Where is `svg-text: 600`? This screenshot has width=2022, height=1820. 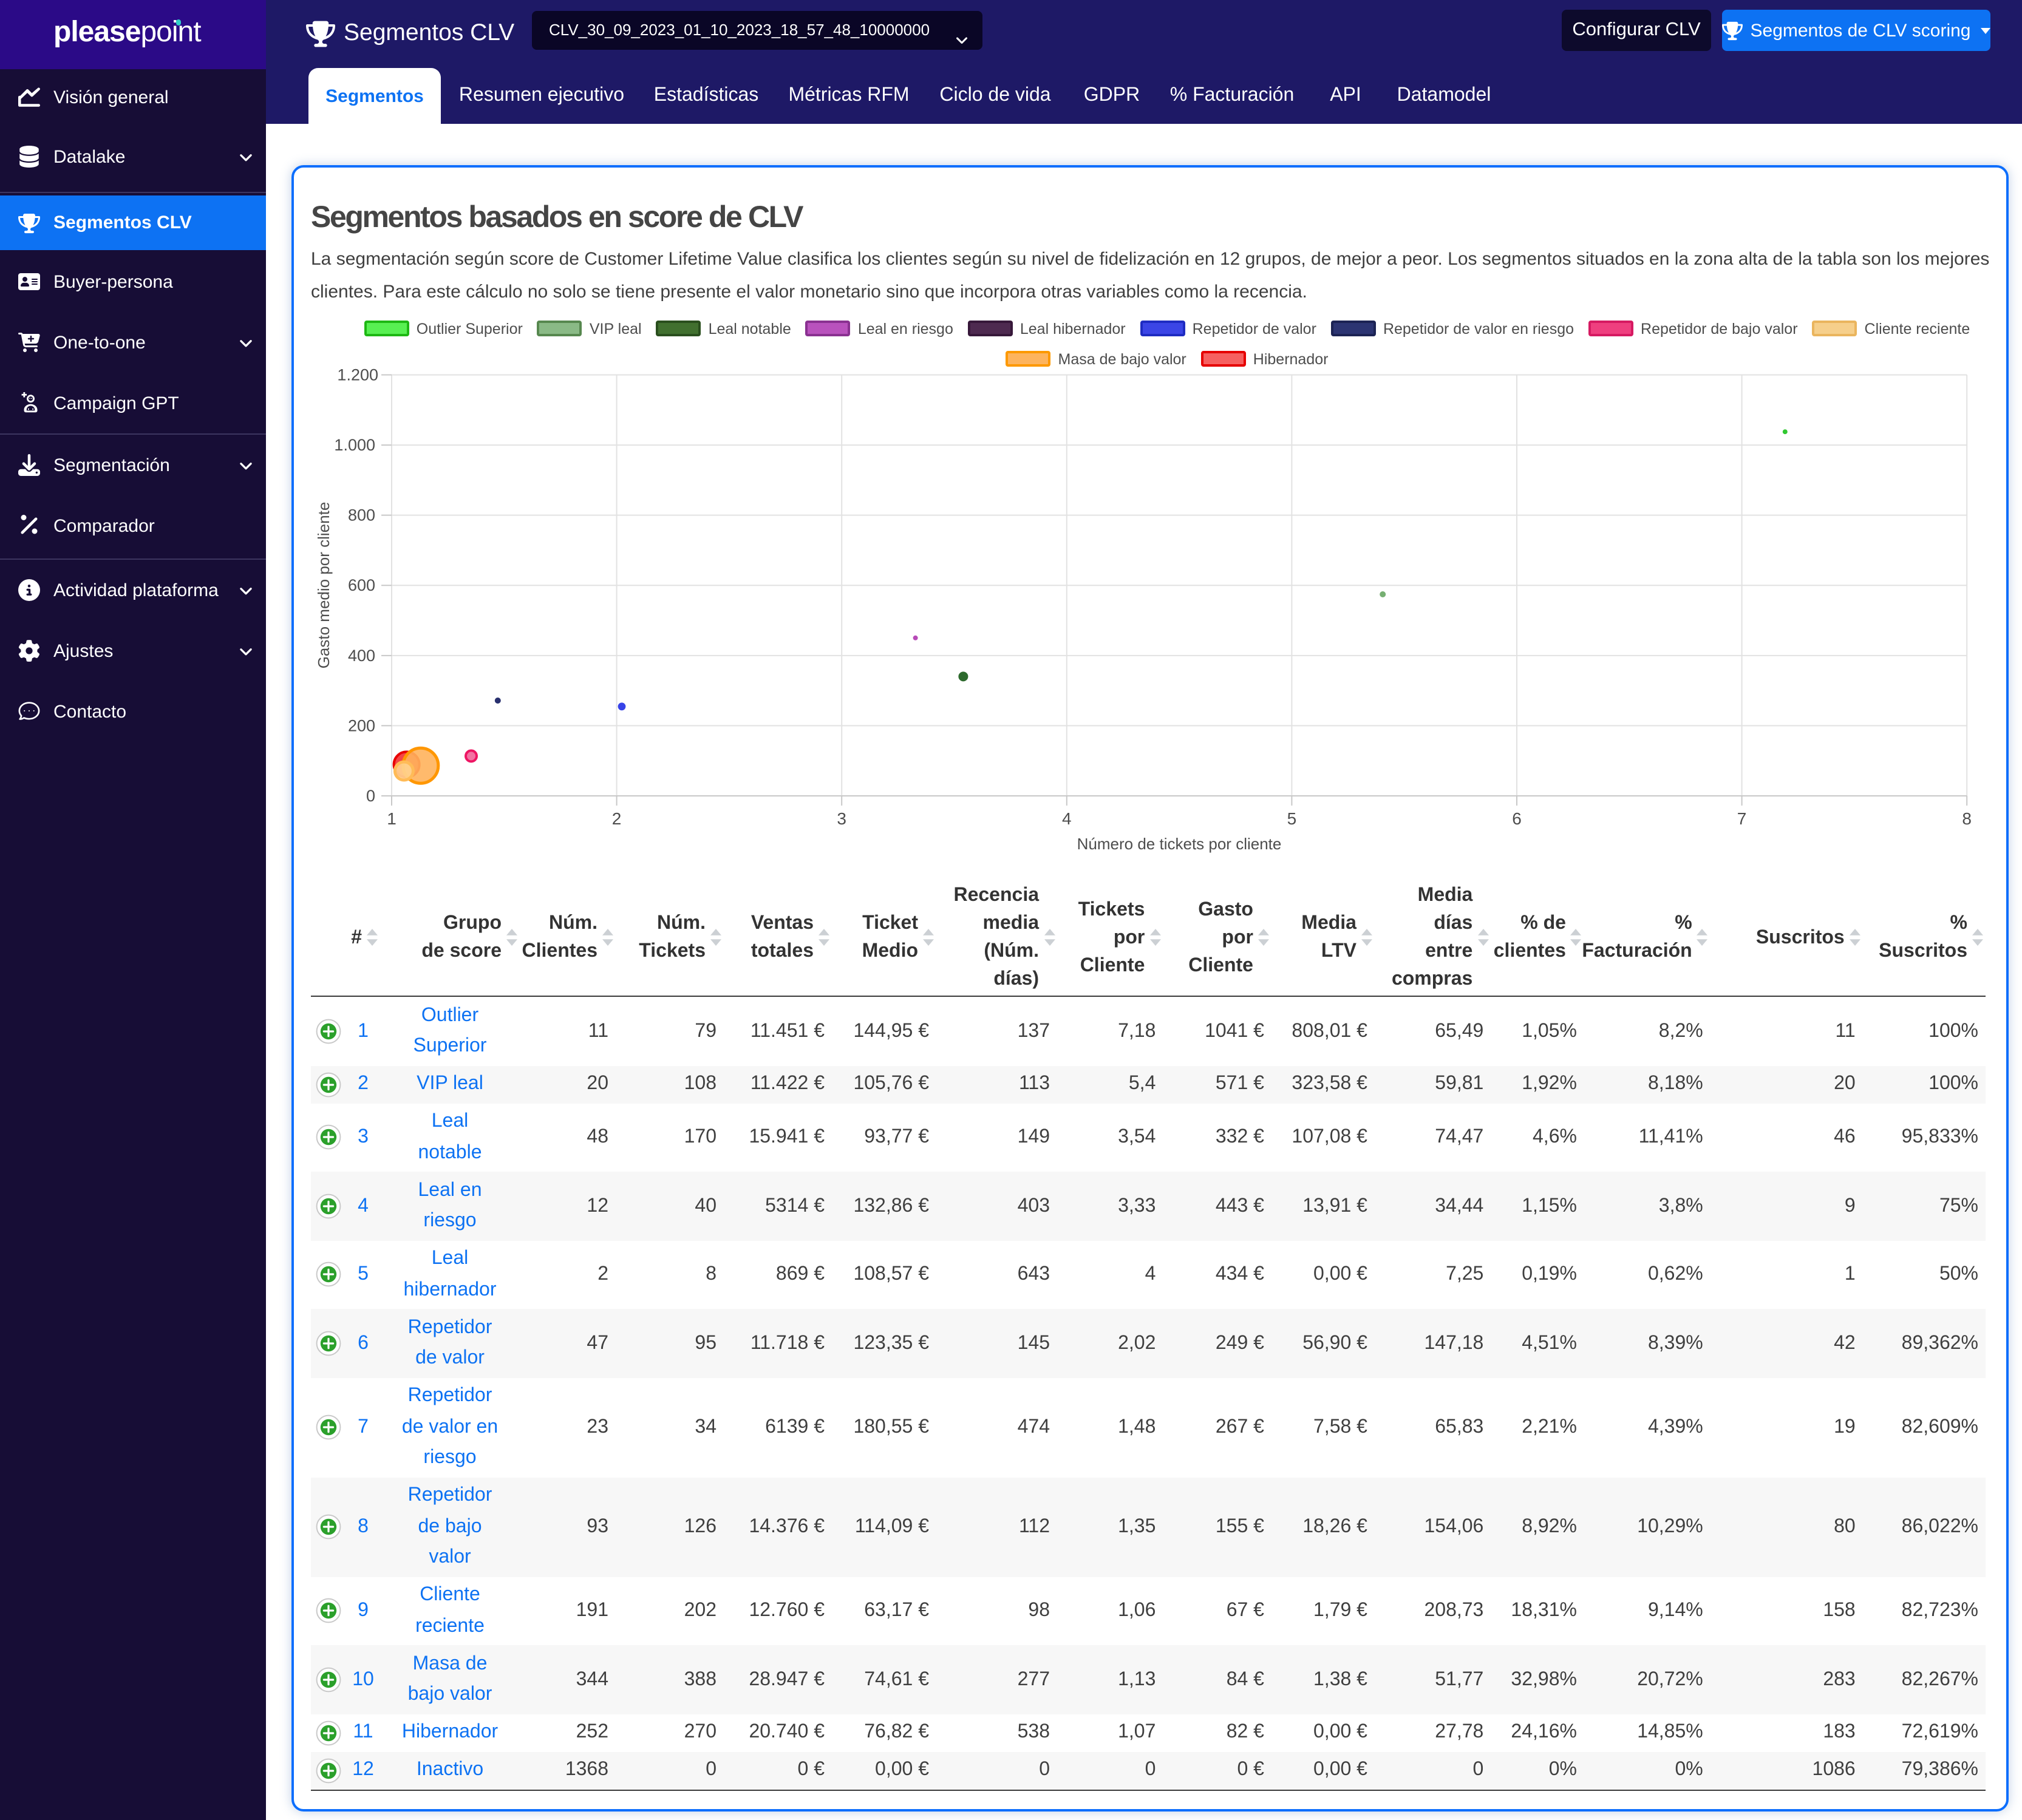
svg-text: 600 is located at coordinates (361, 585).